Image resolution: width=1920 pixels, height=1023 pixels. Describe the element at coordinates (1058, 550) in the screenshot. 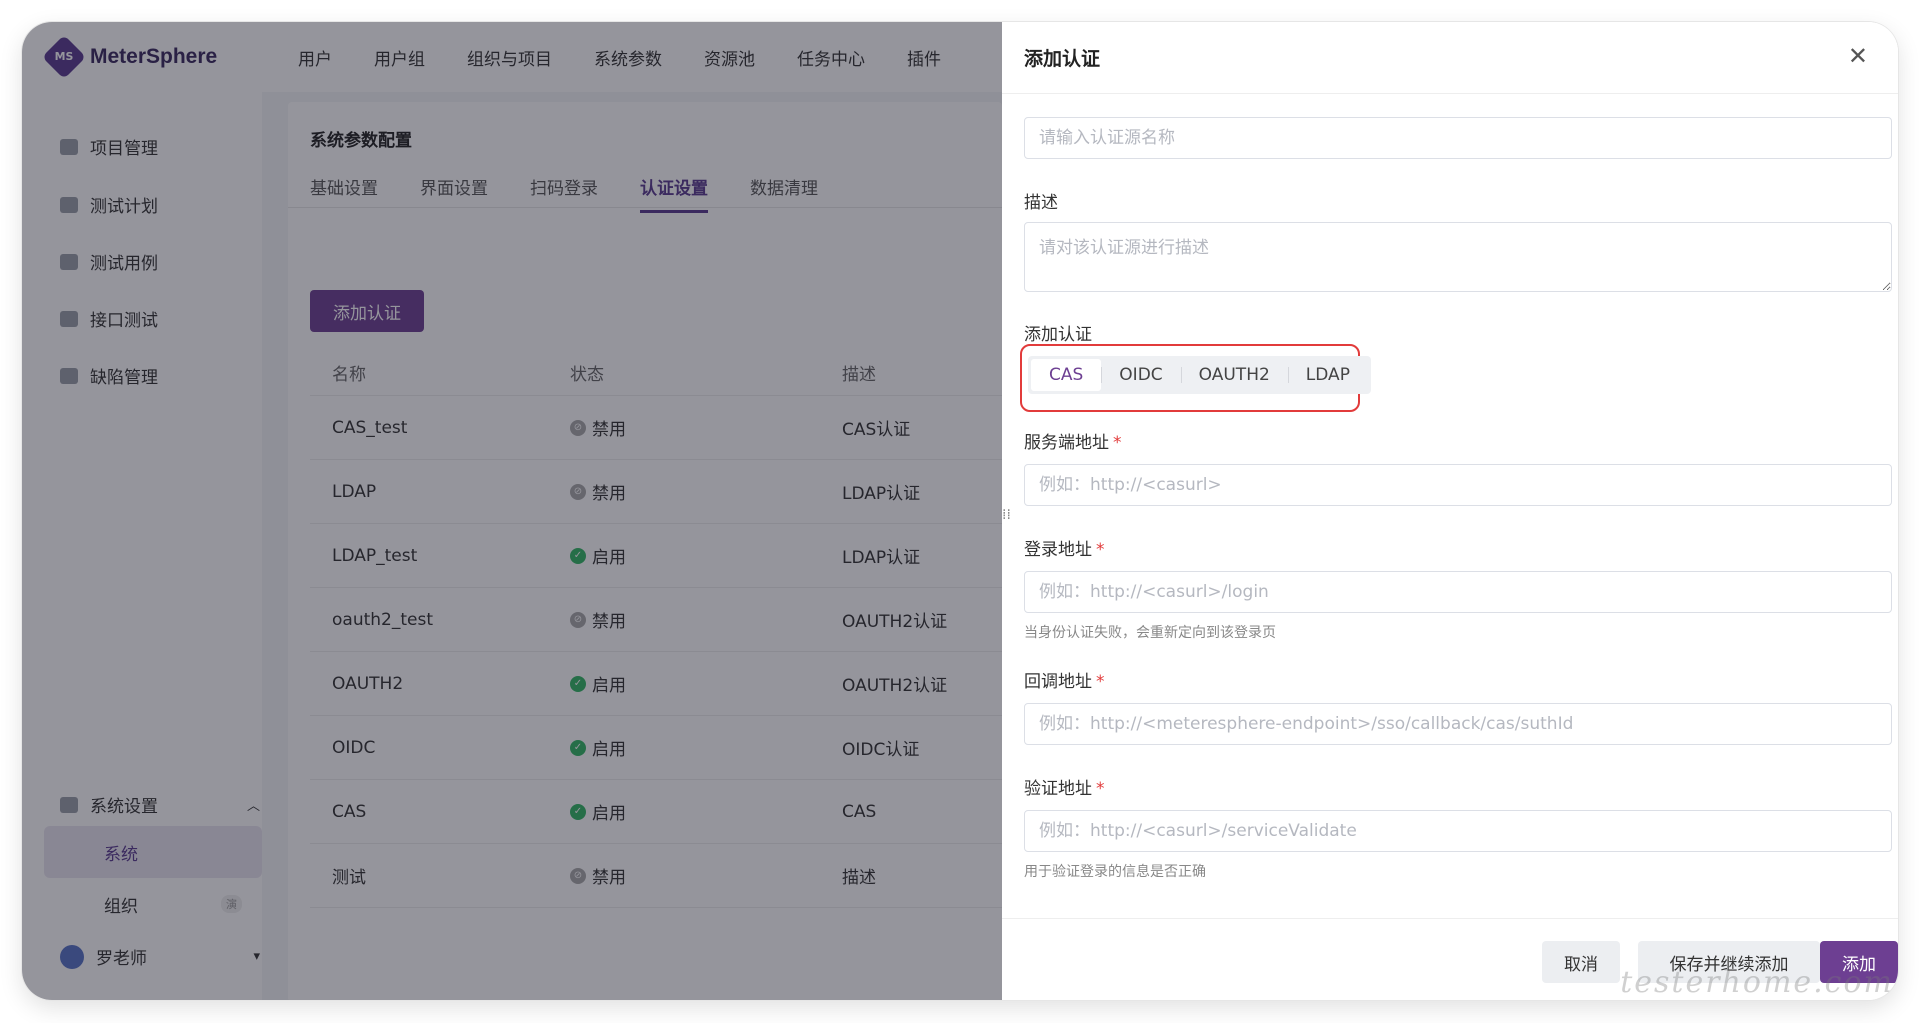

I see `label-text: 登录地址` at that location.